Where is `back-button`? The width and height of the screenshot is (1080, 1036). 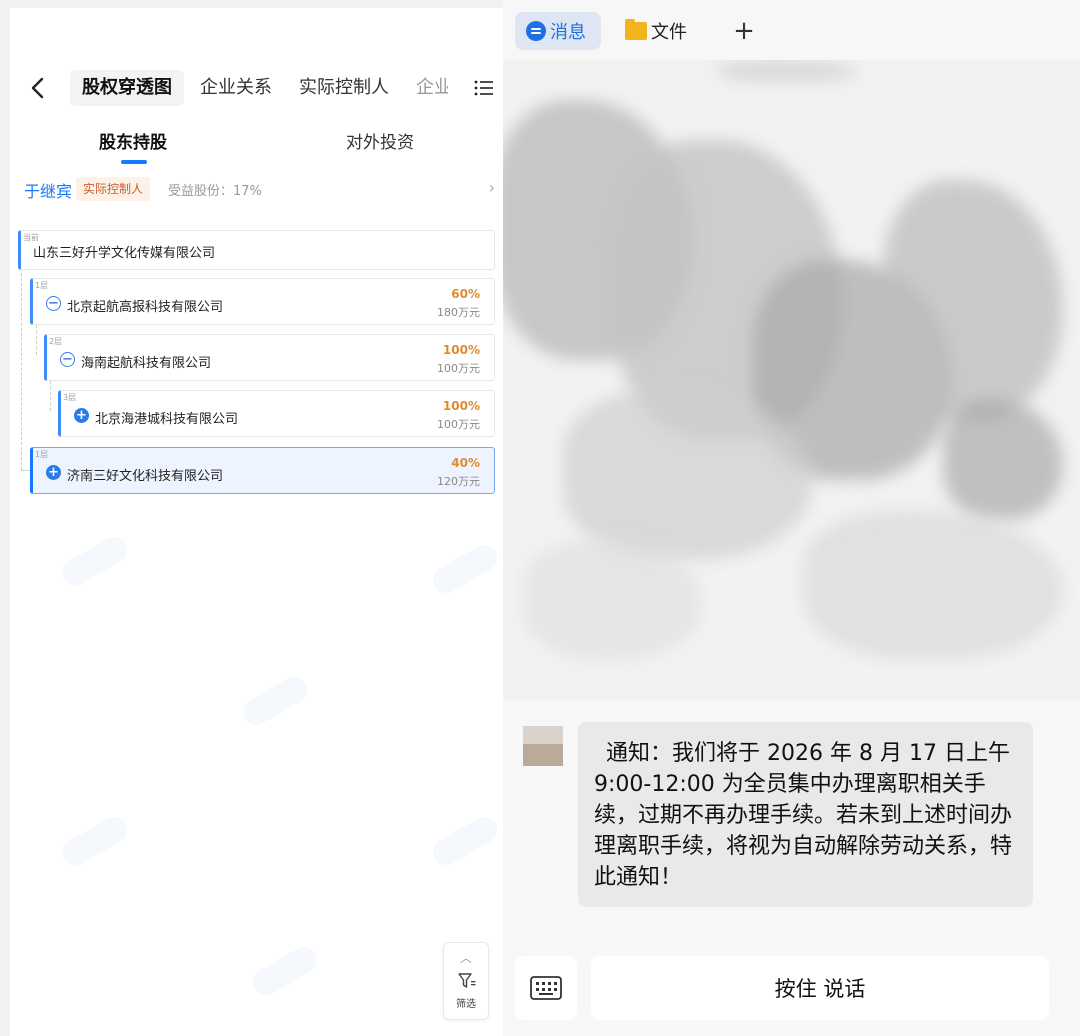 back-button is located at coordinates (37, 88).